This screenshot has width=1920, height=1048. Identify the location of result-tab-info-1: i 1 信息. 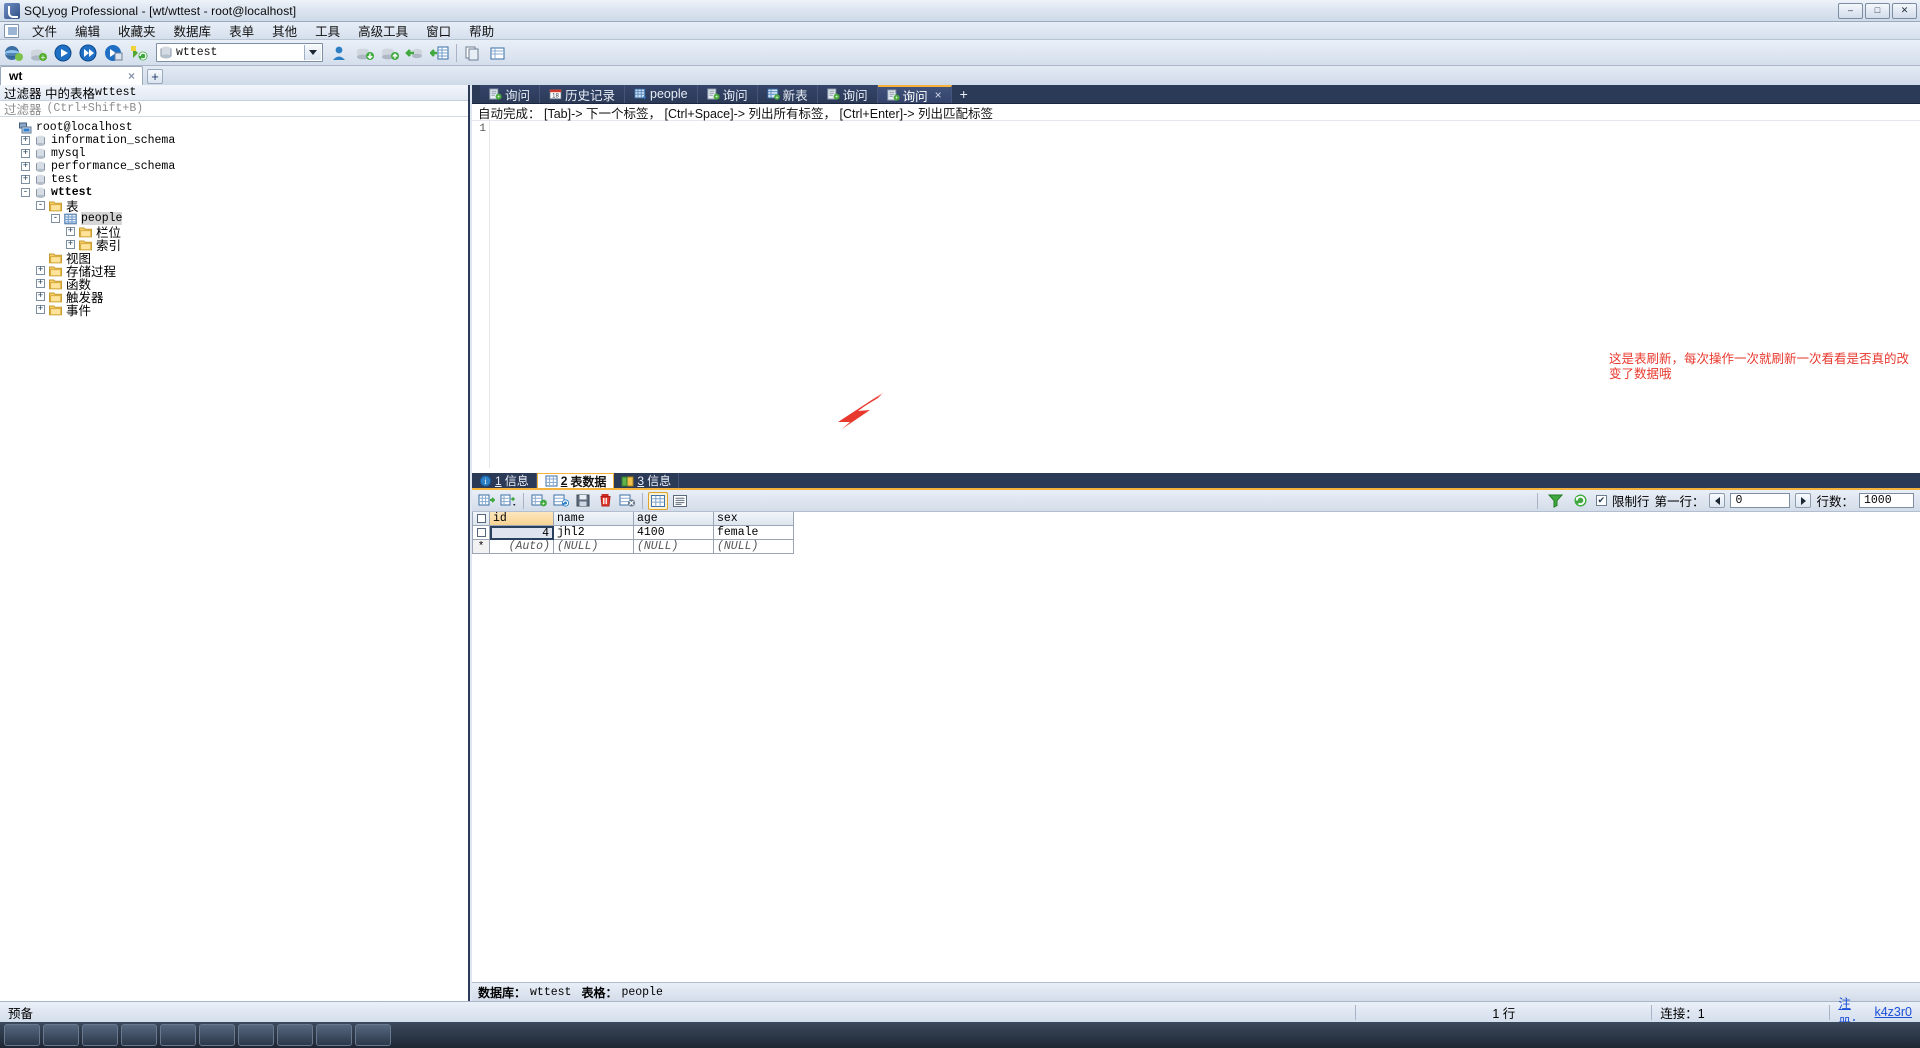
(504, 480).